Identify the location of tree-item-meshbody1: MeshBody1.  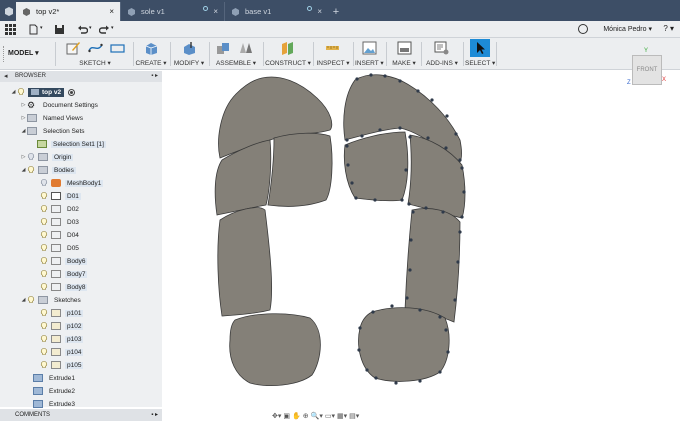
(72, 183).